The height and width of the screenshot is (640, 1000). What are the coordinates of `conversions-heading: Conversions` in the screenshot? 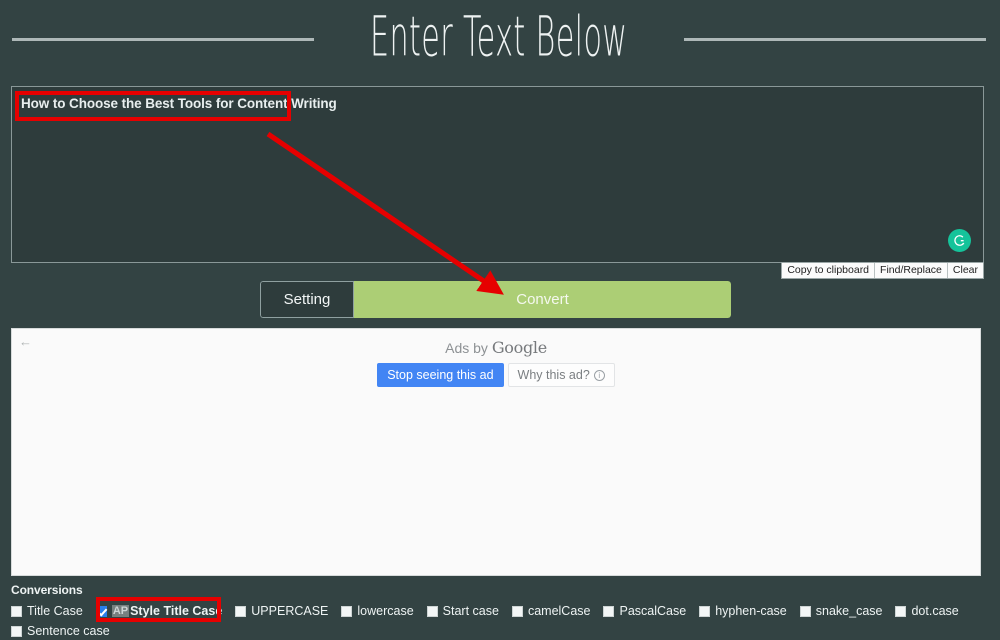 It's located at (47, 590).